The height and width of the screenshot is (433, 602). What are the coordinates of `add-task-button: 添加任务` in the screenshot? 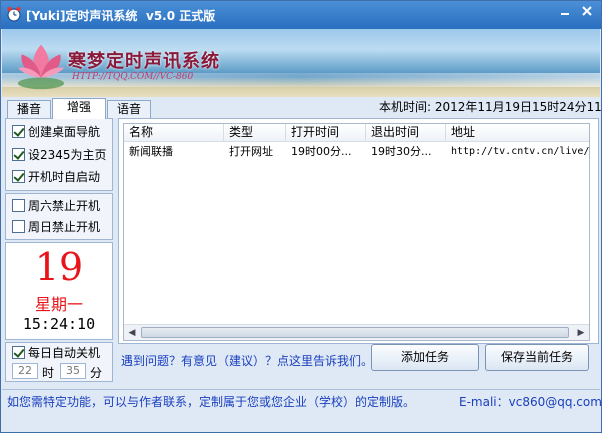 It's located at (425, 357).